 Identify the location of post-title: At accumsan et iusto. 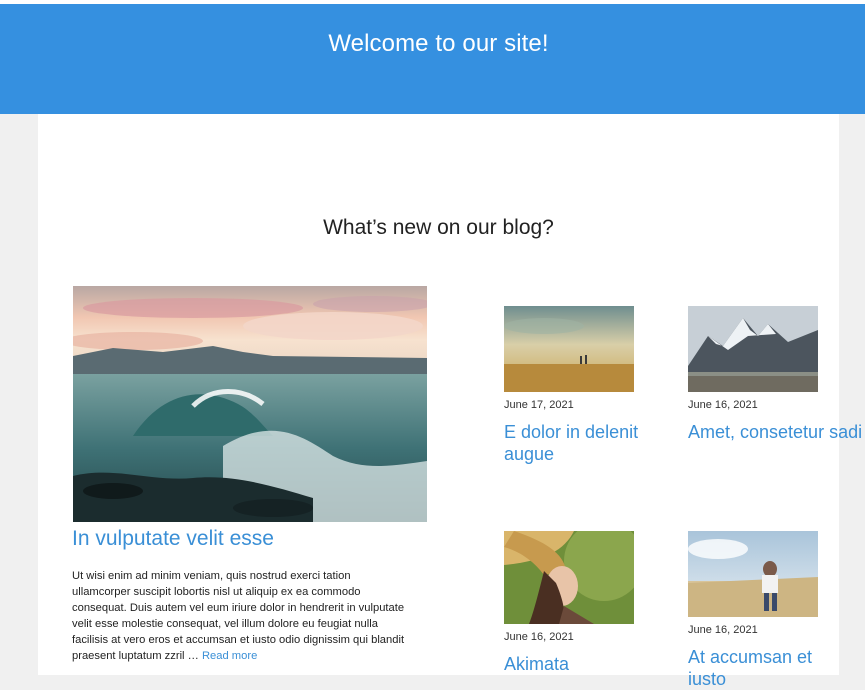
(758, 668).